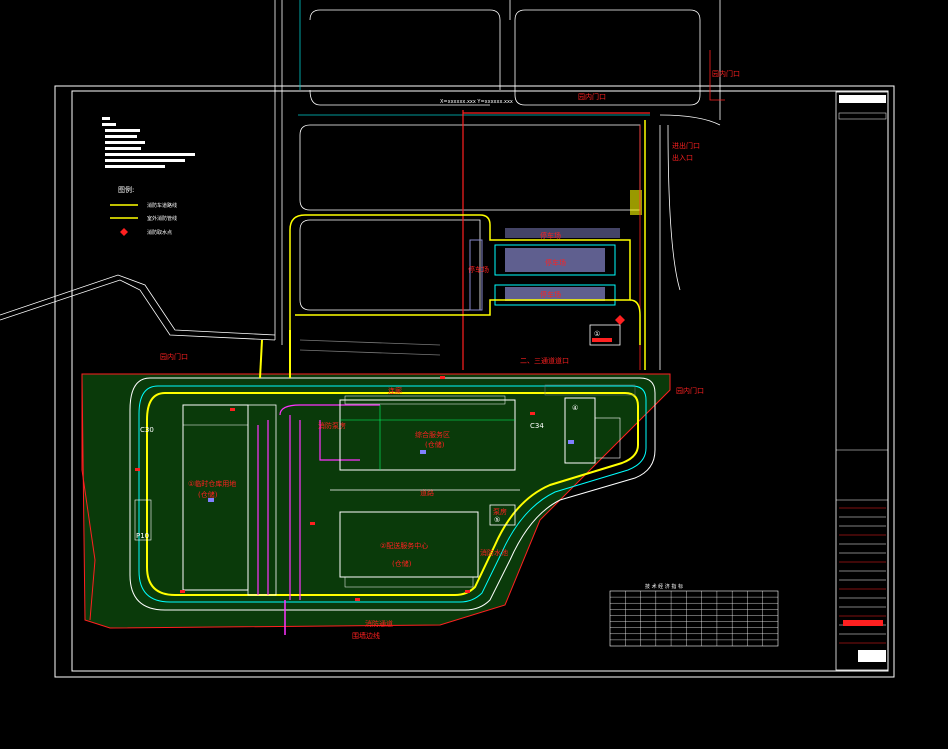 The image size is (948, 749). Describe the element at coordinates (379, 623) in the screenshot. I see `bottom-road-label: 消防通道` at that location.